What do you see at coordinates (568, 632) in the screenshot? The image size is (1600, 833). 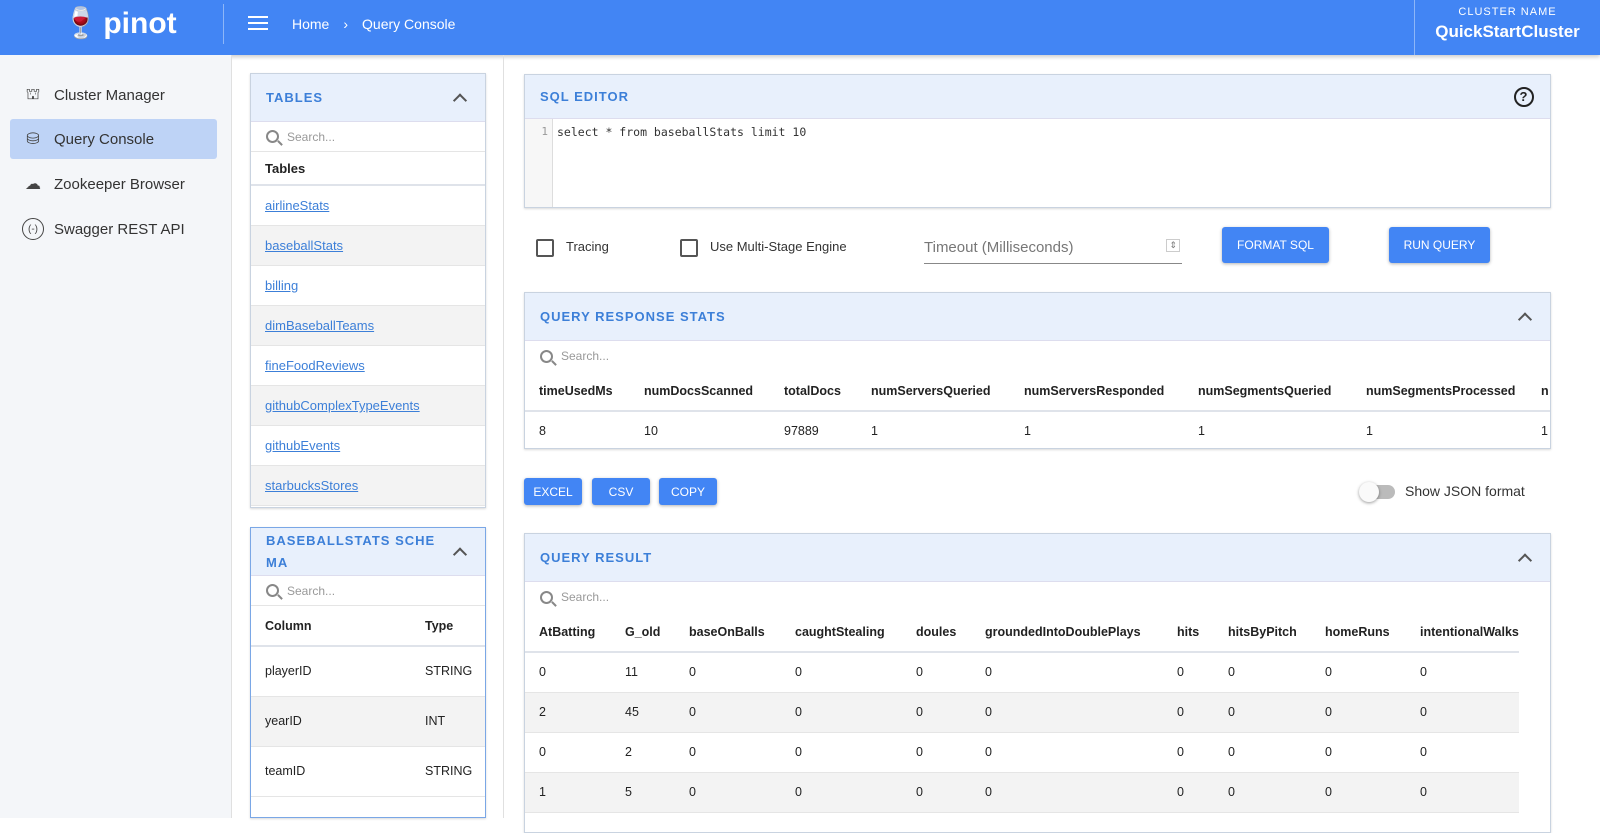 I see `column-header: AtBatting` at bounding box center [568, 632].